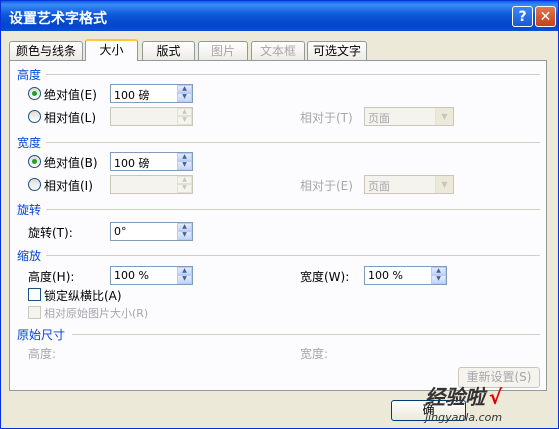  What do you see at coordinates (131, 275) in the screenshot?
I see `scale-height-value: 100 %` at bounding box center [131, 275].